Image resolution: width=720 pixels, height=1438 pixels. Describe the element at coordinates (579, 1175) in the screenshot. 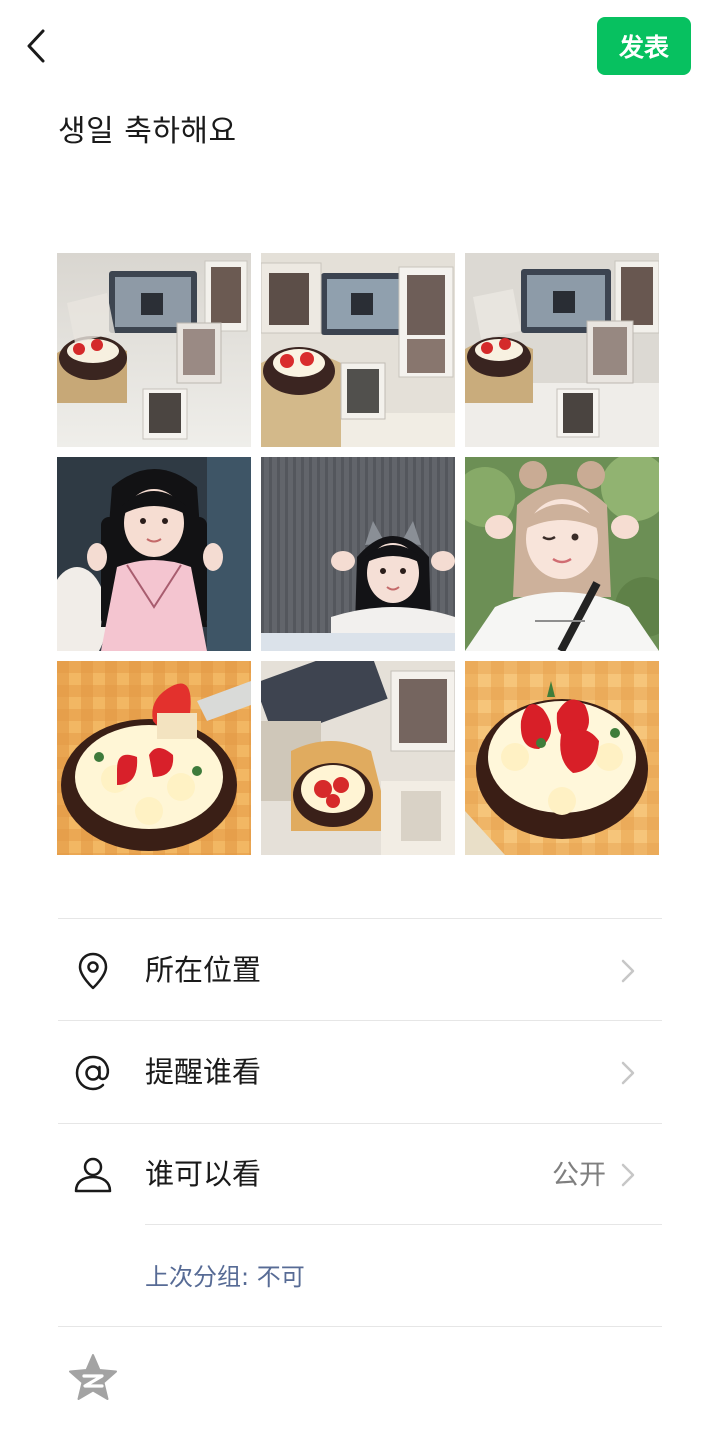

I see `visibility-value: 公开` at that location.